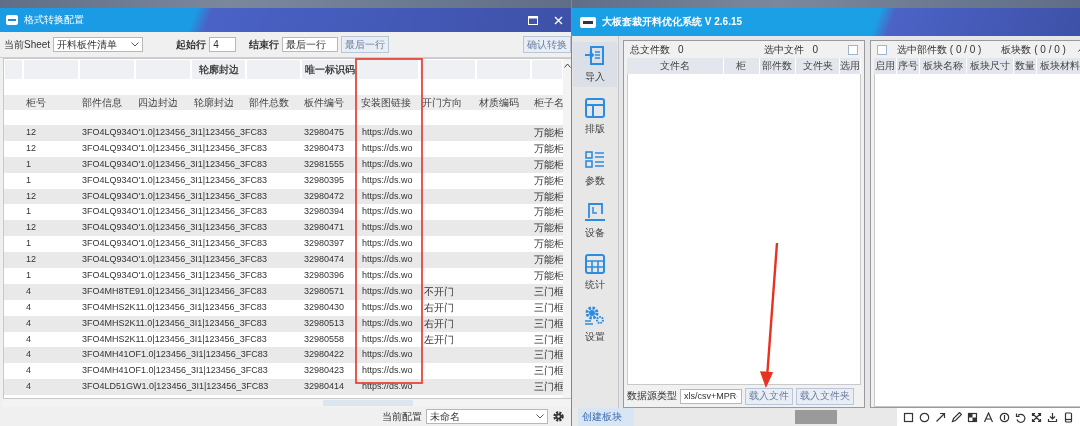  Describe the element at coordinates (595, 220) in the screenshot. I see `nav-item: 设备` at that location.